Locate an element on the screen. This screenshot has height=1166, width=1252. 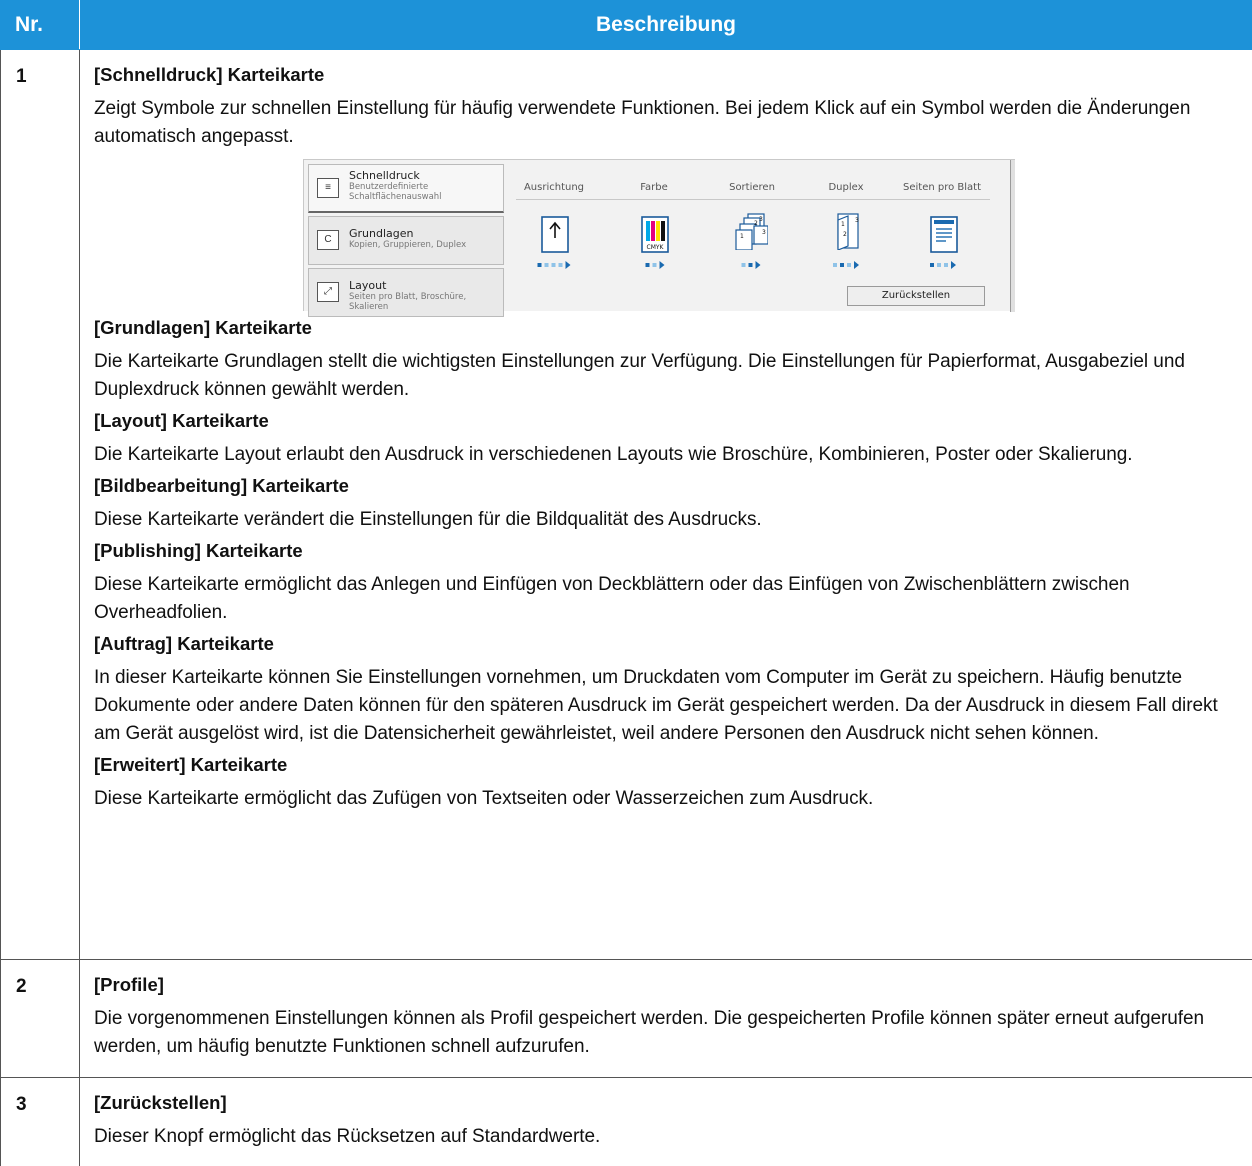
scrollbar is located at coordinates (1012, 236).